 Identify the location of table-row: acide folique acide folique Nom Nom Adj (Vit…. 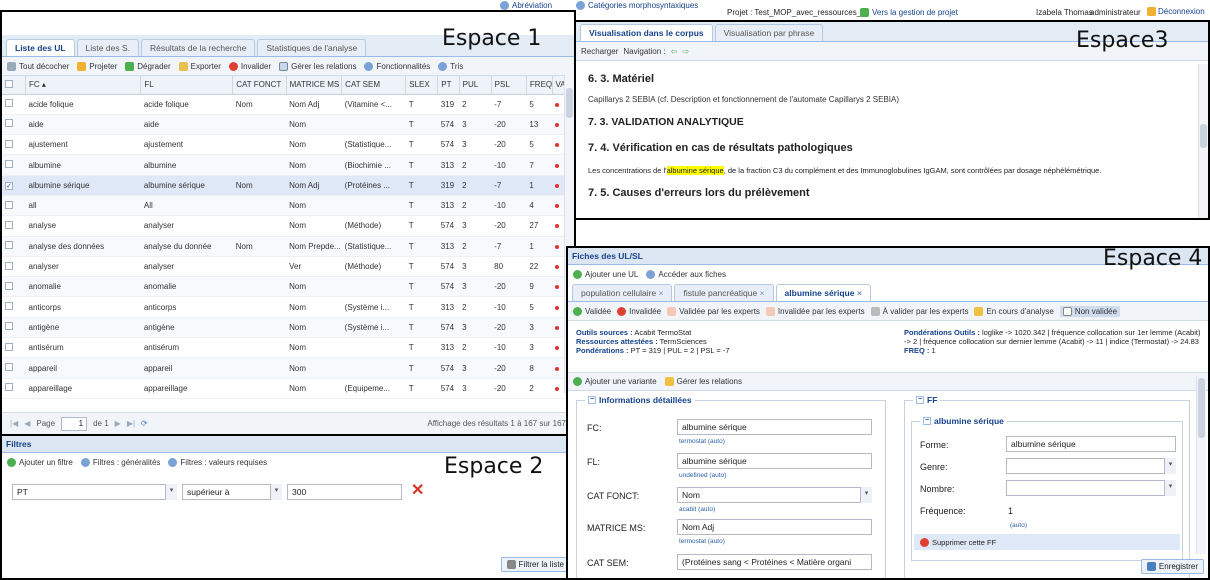
(288, 104).